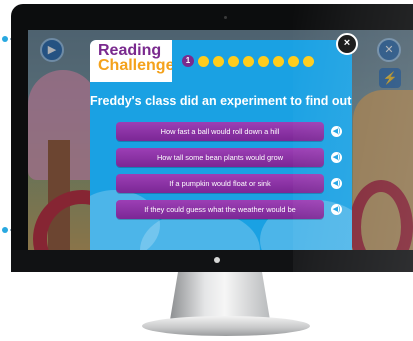 This screenshot has height=341, width=413. Describe the element at coordinates (217, 260) in the screenshot. I see `monitor-indicator-dot` at that location.